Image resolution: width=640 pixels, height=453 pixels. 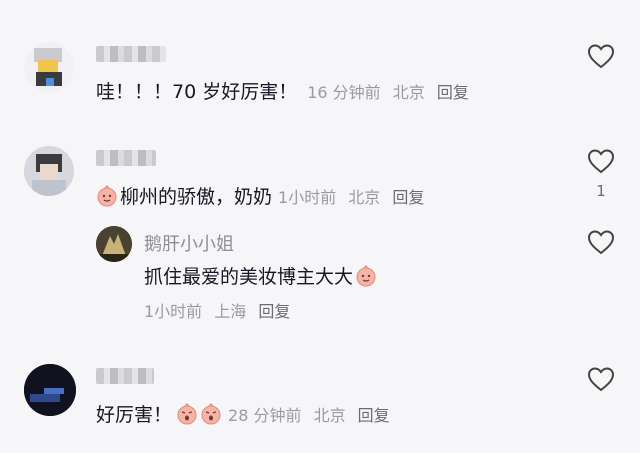 I want to click on comment-meta: 1小时前 北京 回复, so click(x=354, y=196).